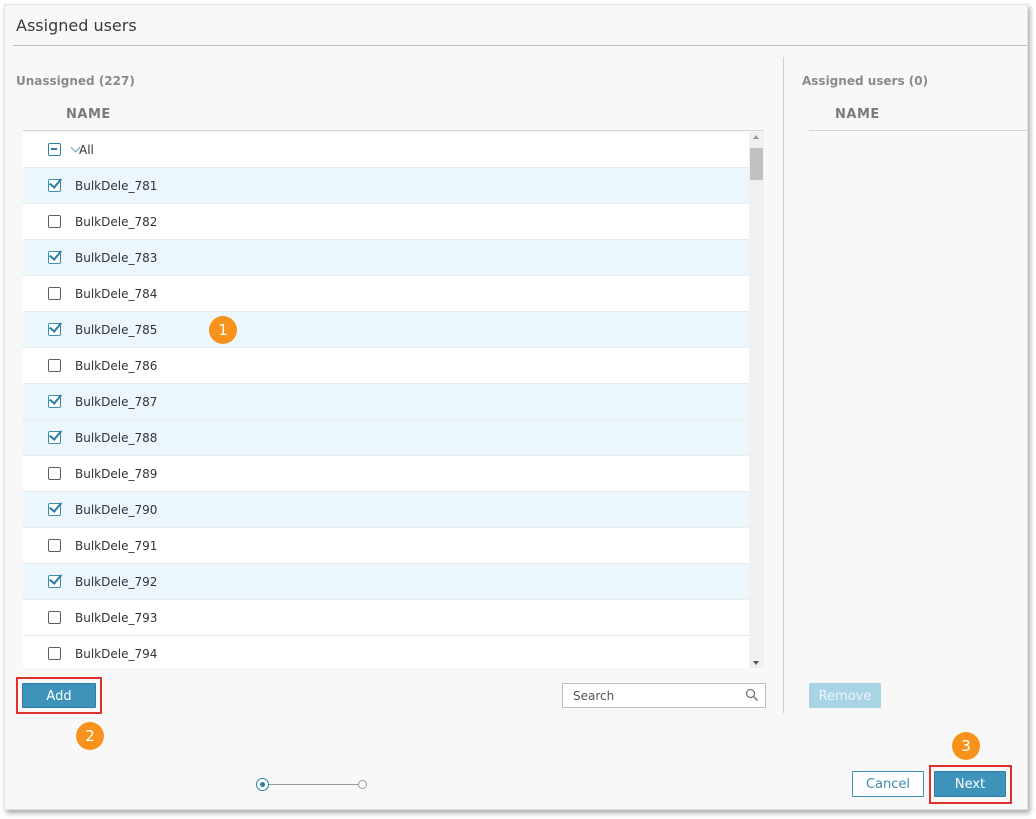  What do you see at coordinates (857, 114) in the screenshot?
I see `assigned-name-column-header: NAME` at bounding box center [857, 114].